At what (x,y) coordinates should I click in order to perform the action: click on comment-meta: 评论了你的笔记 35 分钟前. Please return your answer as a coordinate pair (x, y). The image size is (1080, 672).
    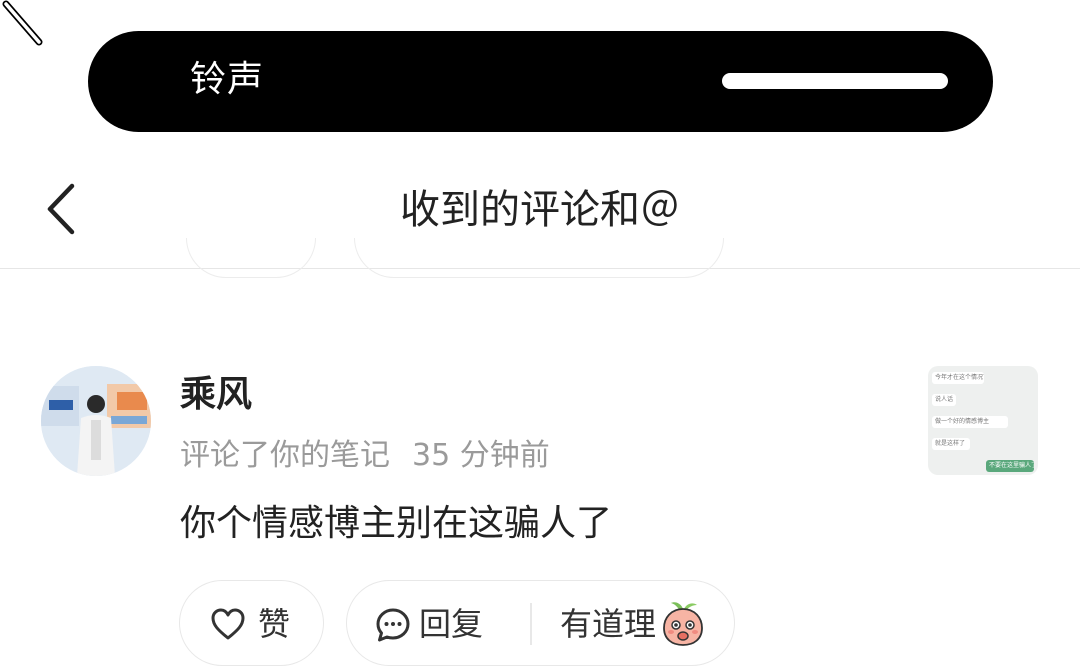
    Looking at the image, I should click on (365, 456).